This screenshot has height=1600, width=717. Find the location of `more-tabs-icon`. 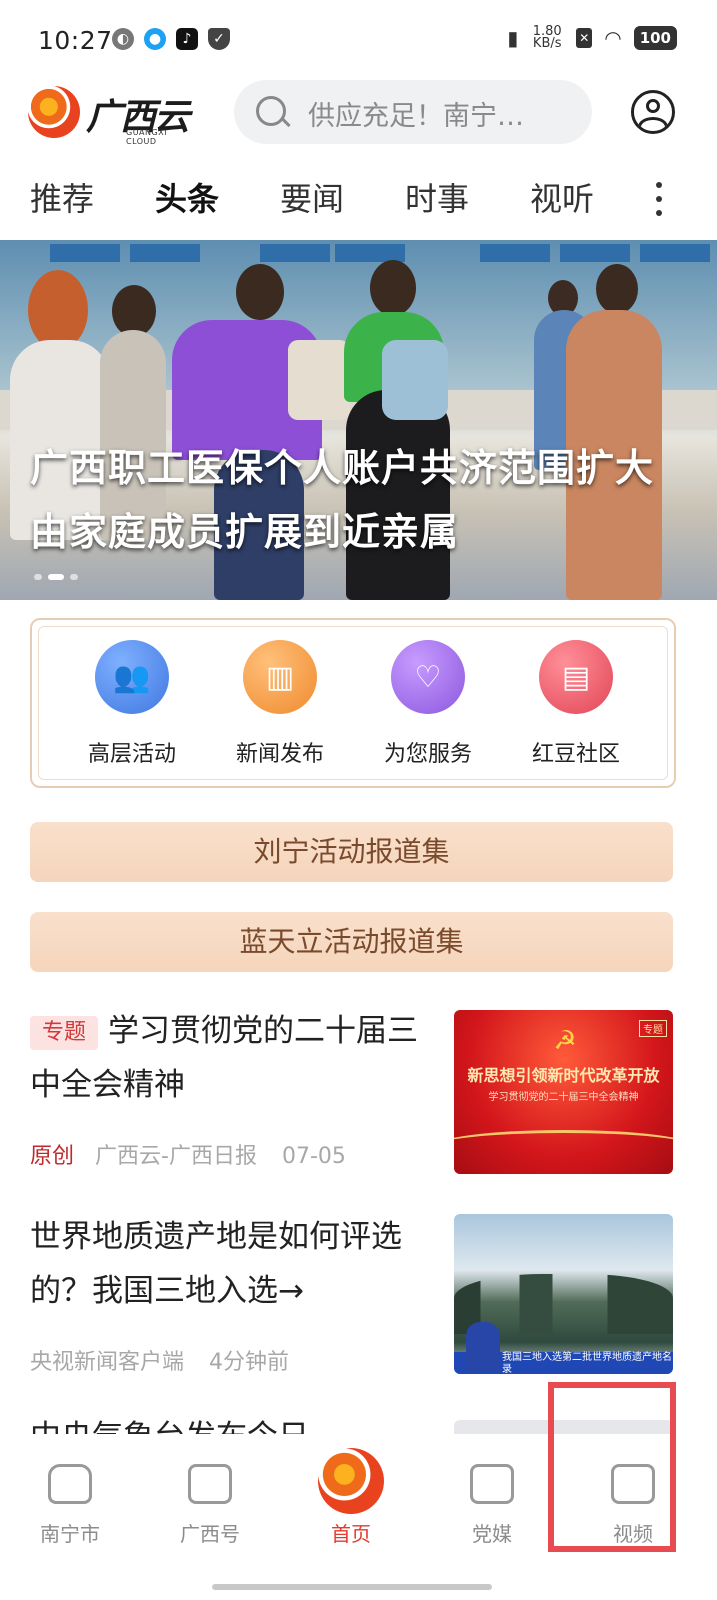

more-tabs-icon is located at coordinates (659, 199).